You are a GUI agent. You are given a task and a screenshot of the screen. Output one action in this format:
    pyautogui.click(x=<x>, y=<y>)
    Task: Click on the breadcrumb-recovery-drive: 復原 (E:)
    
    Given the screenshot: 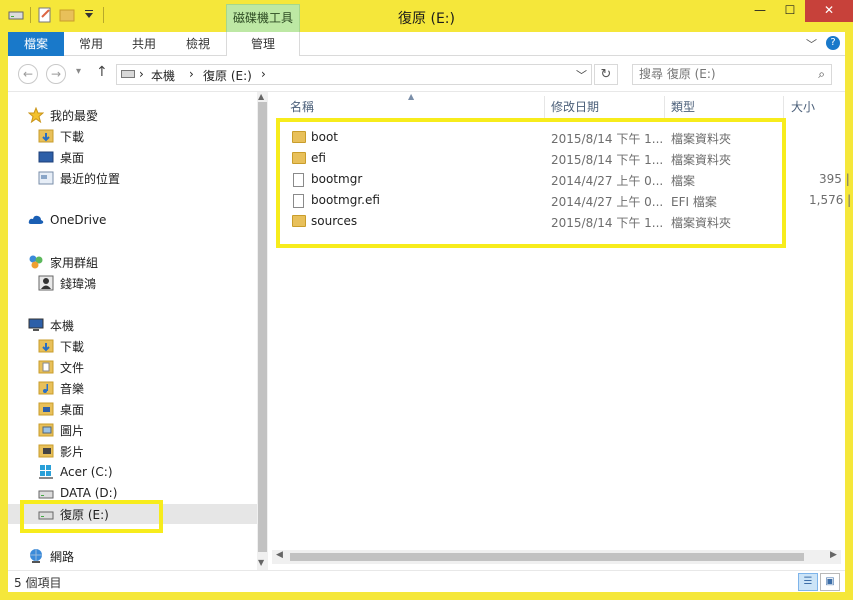 What is the action you would take?
    pyautogui.click(x=227, y=75)
    